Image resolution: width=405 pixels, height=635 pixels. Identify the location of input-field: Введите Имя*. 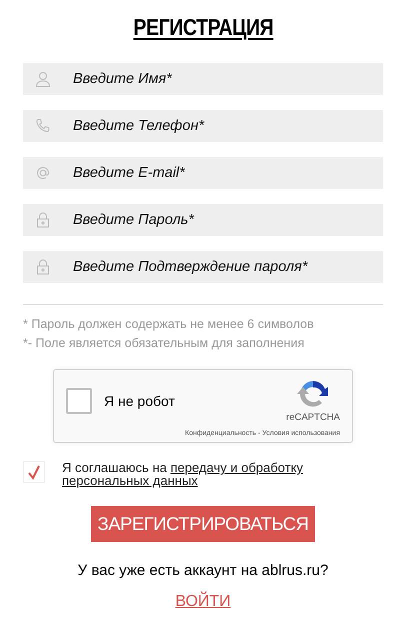
(203, 79).